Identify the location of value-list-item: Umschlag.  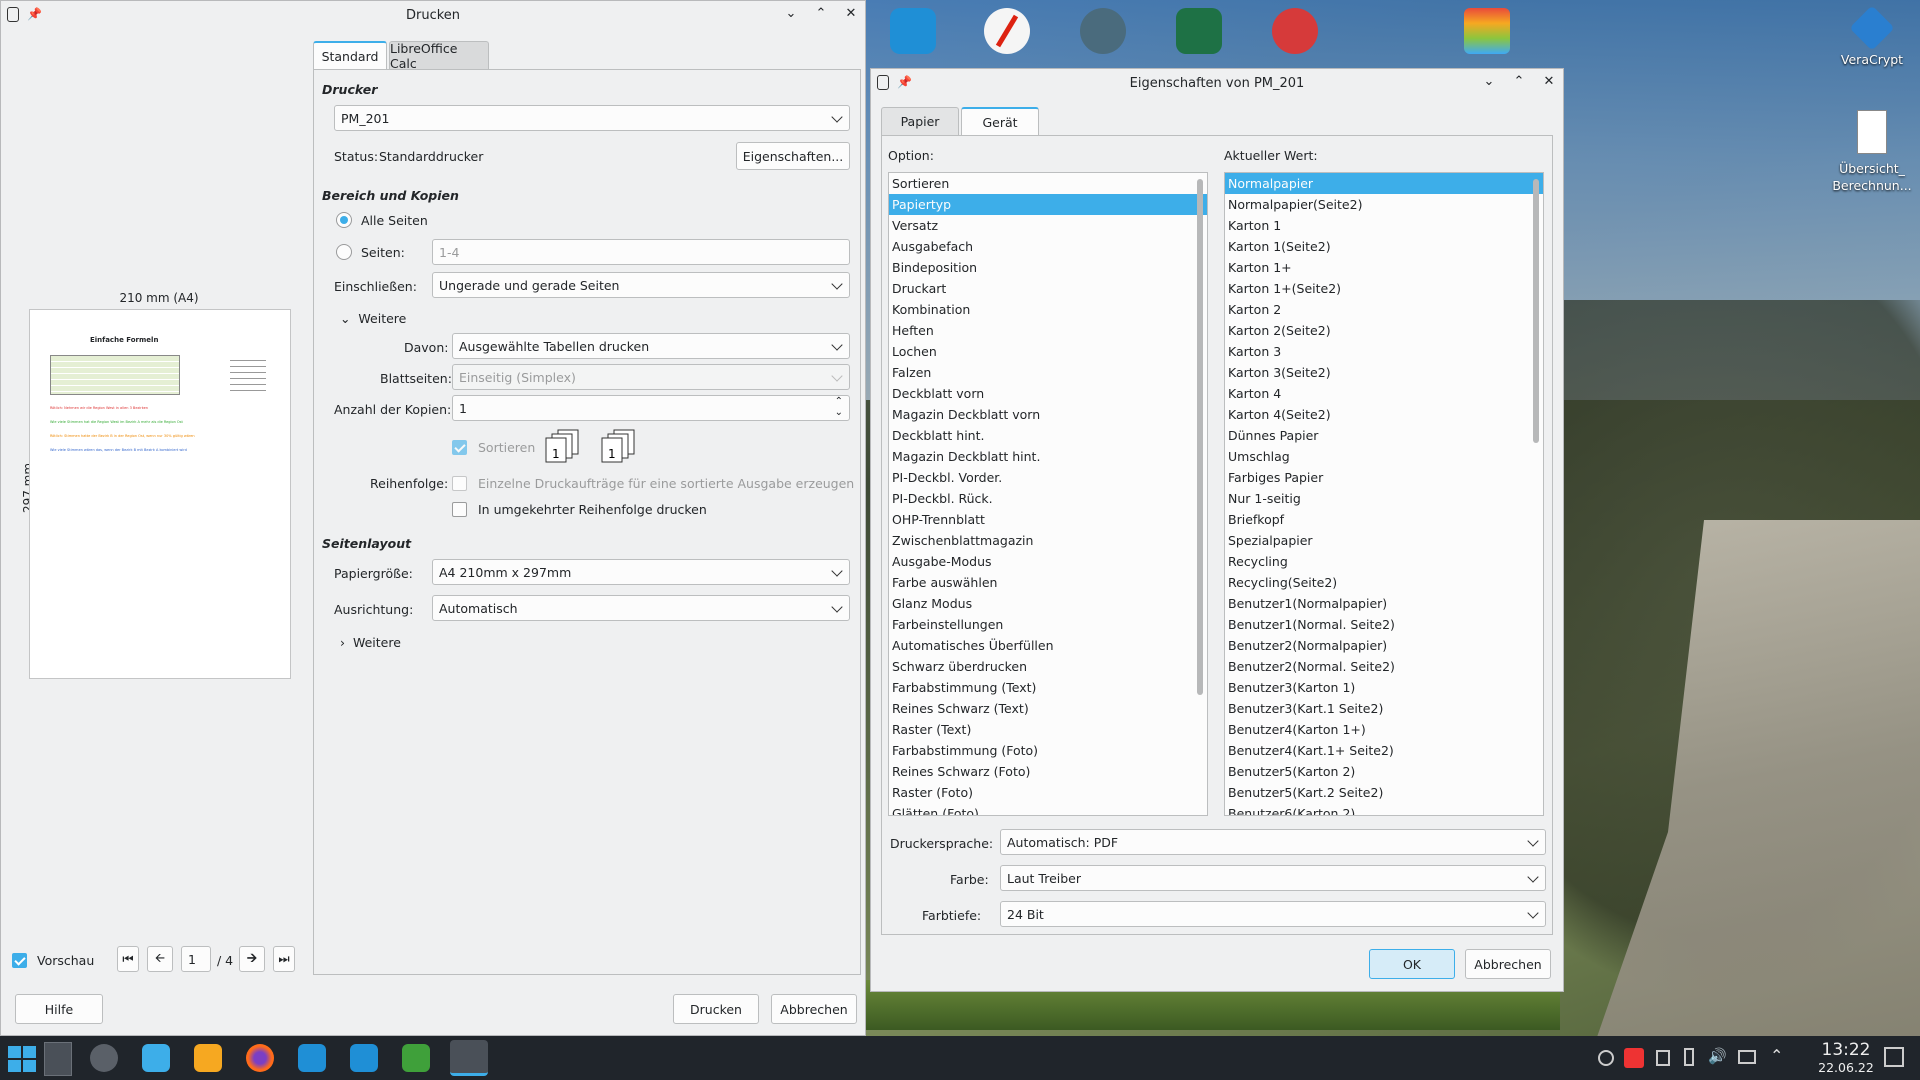
(1384, 456).